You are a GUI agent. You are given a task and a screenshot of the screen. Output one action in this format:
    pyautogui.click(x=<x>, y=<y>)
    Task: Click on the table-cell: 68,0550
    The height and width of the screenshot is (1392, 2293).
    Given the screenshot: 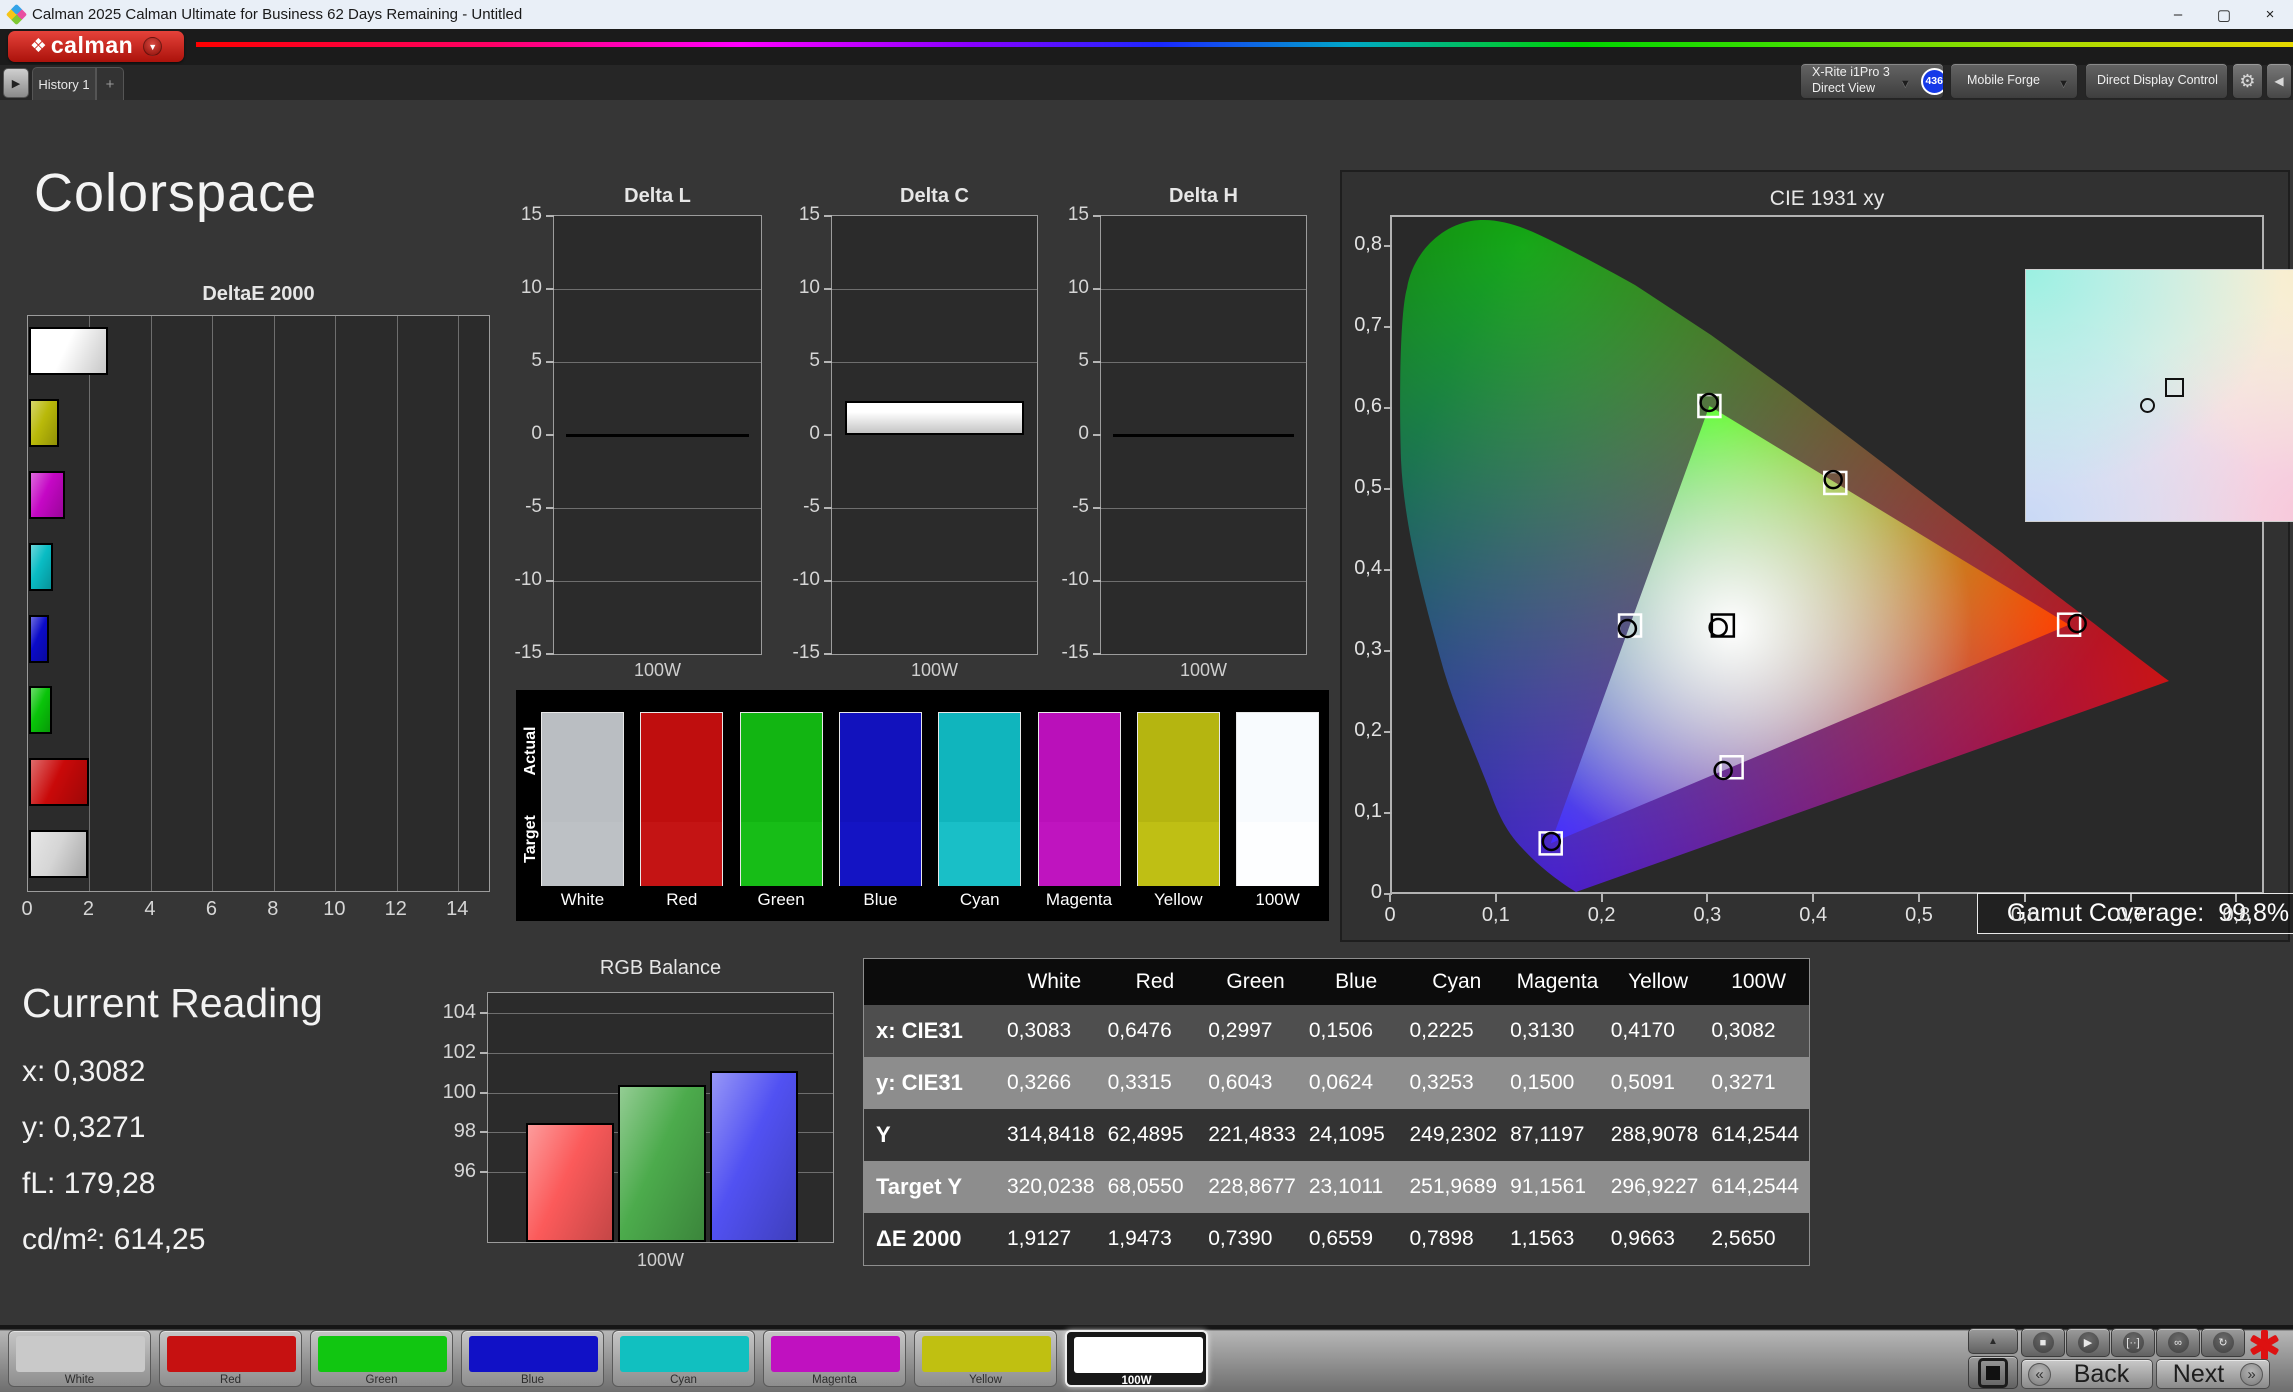 What is the action you would take?
    pyautogui.click(x=1145, y=1186)
    